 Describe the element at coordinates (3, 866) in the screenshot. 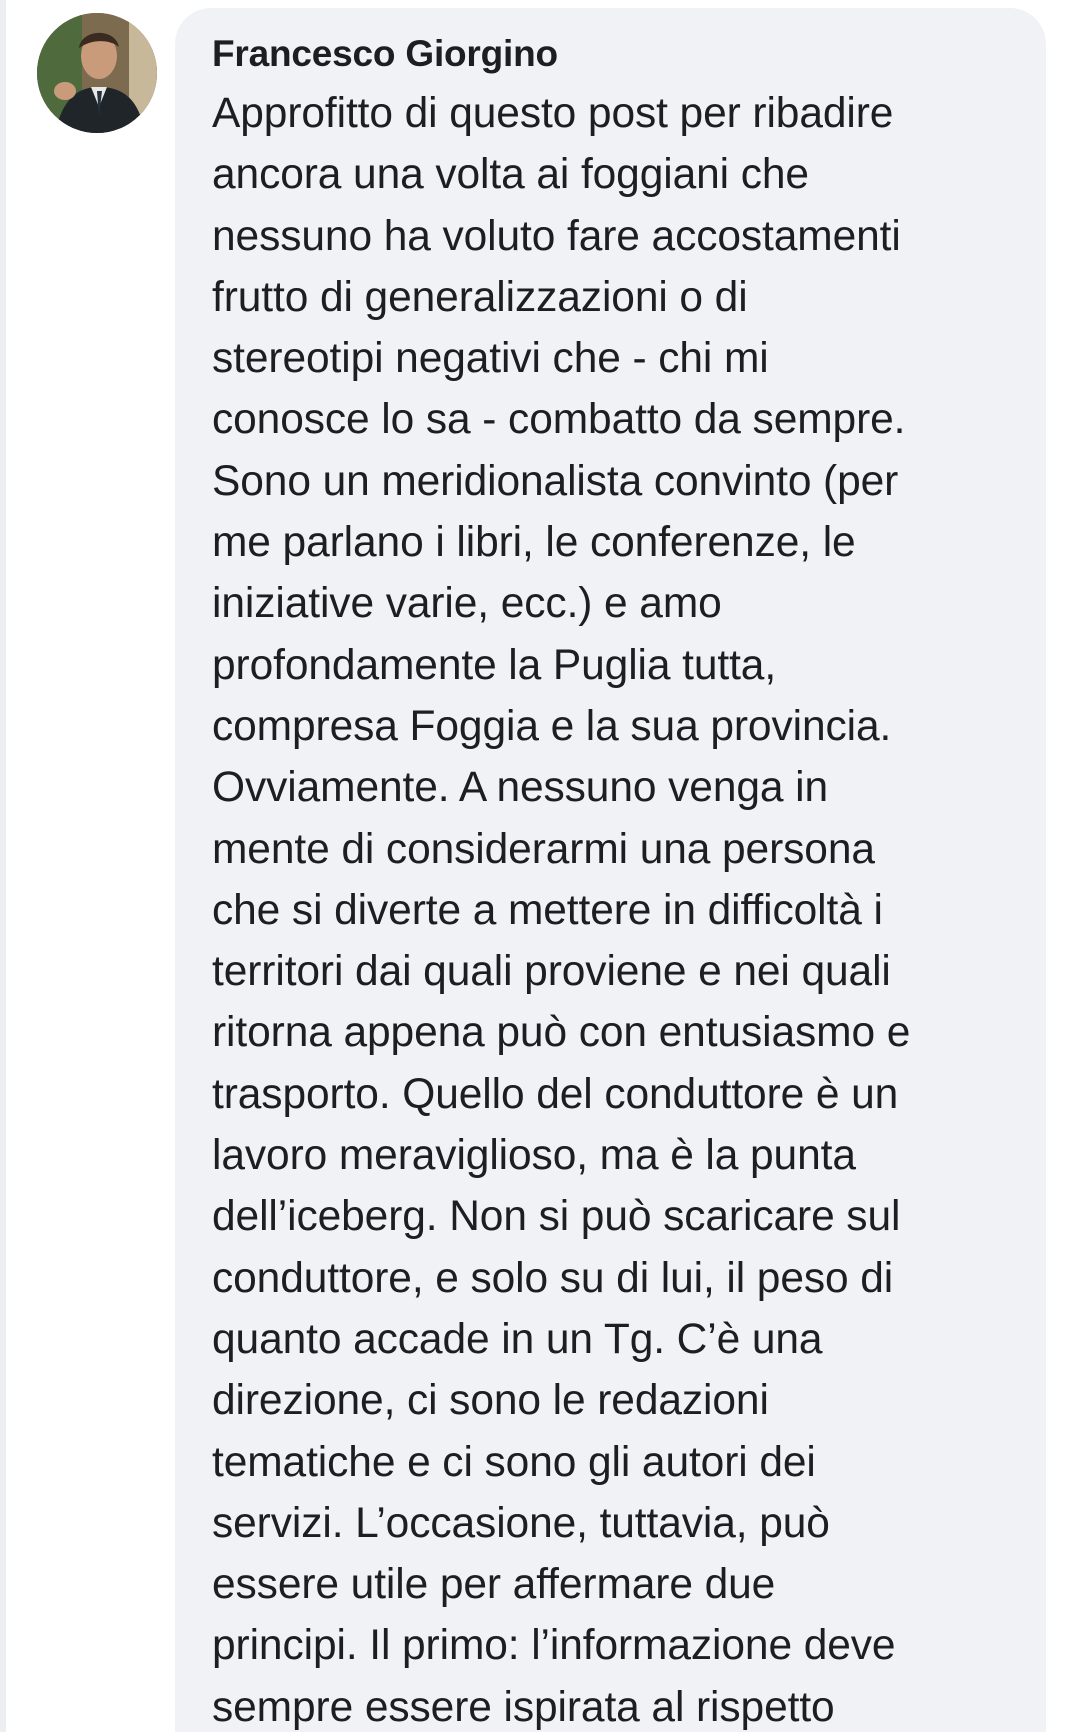

I see `left-edge-divider` at that location.